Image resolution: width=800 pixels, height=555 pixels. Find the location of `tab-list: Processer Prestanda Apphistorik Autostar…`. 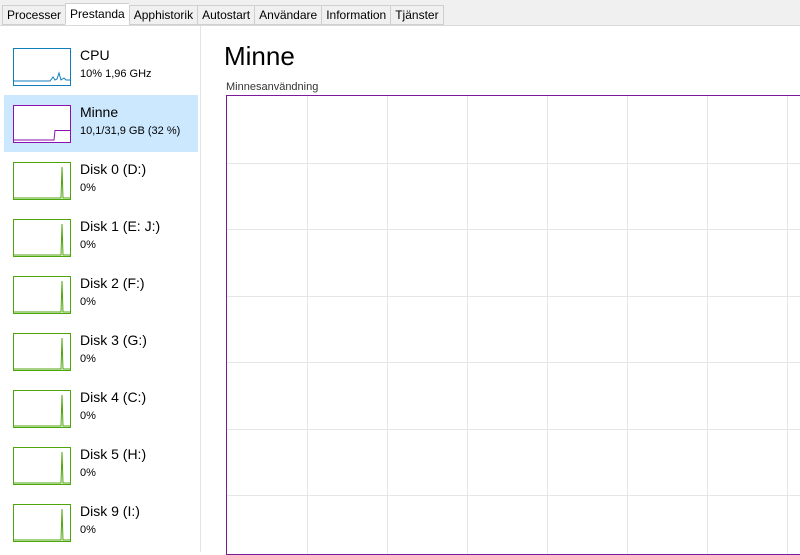

tab-list: Processer Prestanda Apphistorik Autostar… is located at coordinates (223, 14).